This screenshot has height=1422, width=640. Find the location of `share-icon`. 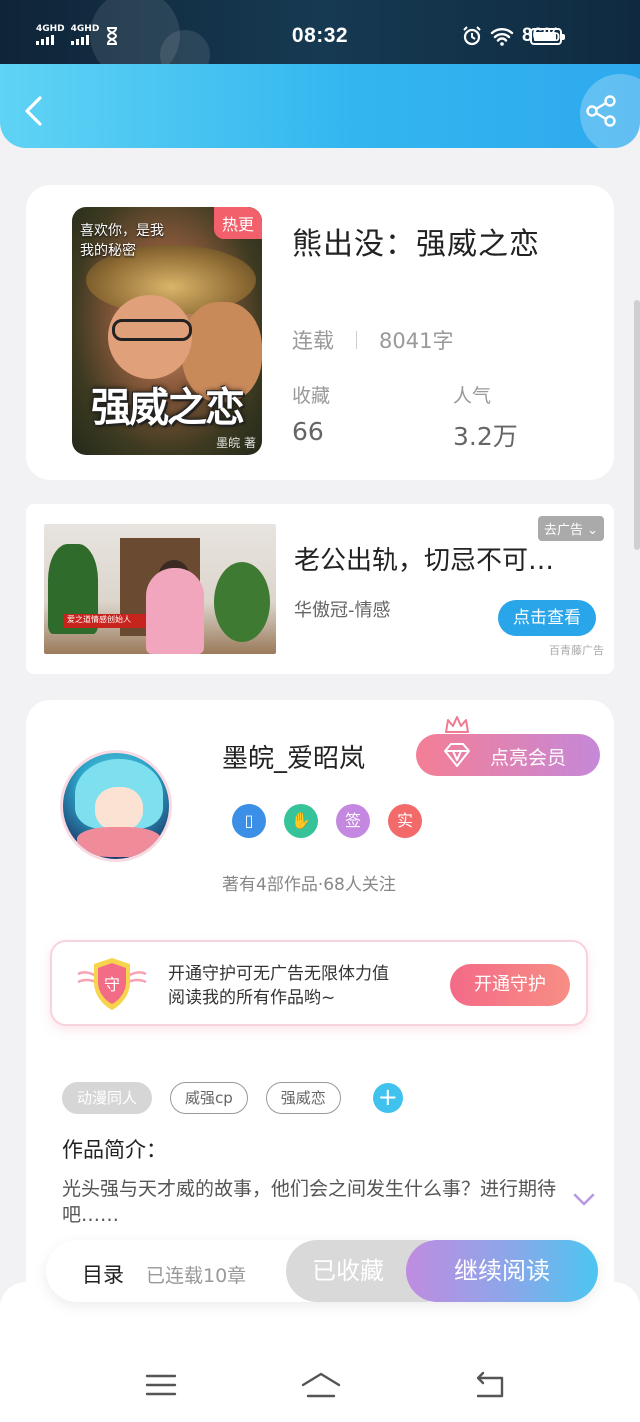

share-icon is located at coordinates (601, 111).